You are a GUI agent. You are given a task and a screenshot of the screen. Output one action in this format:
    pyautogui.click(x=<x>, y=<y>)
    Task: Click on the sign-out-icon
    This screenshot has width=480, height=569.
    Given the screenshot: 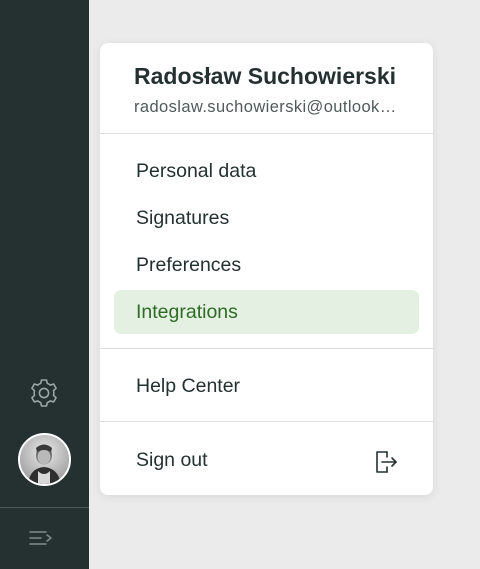 What is the action you would take?
    pyautogui.click(x=386, y=462)
    